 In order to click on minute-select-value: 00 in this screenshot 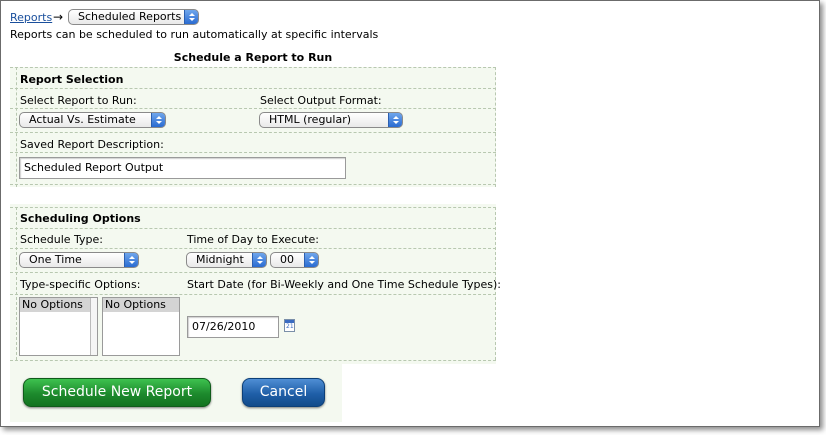, I will do `click(287, 259)`.